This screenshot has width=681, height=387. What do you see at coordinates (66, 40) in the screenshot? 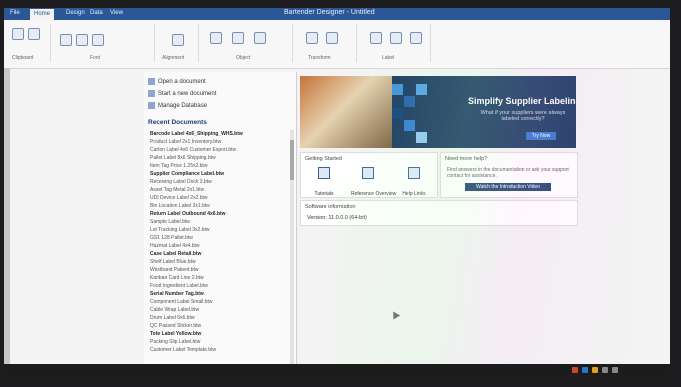
I see `bold-icon` at bounding box center [66, 40].